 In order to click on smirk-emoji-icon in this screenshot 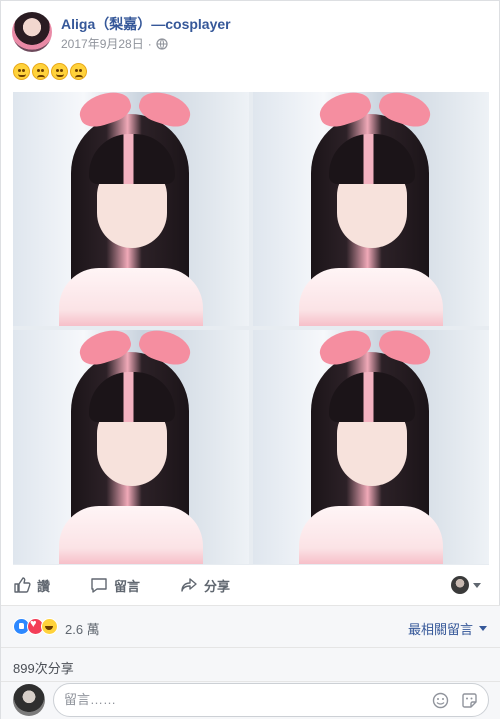, I will do `click(59, 71)`.